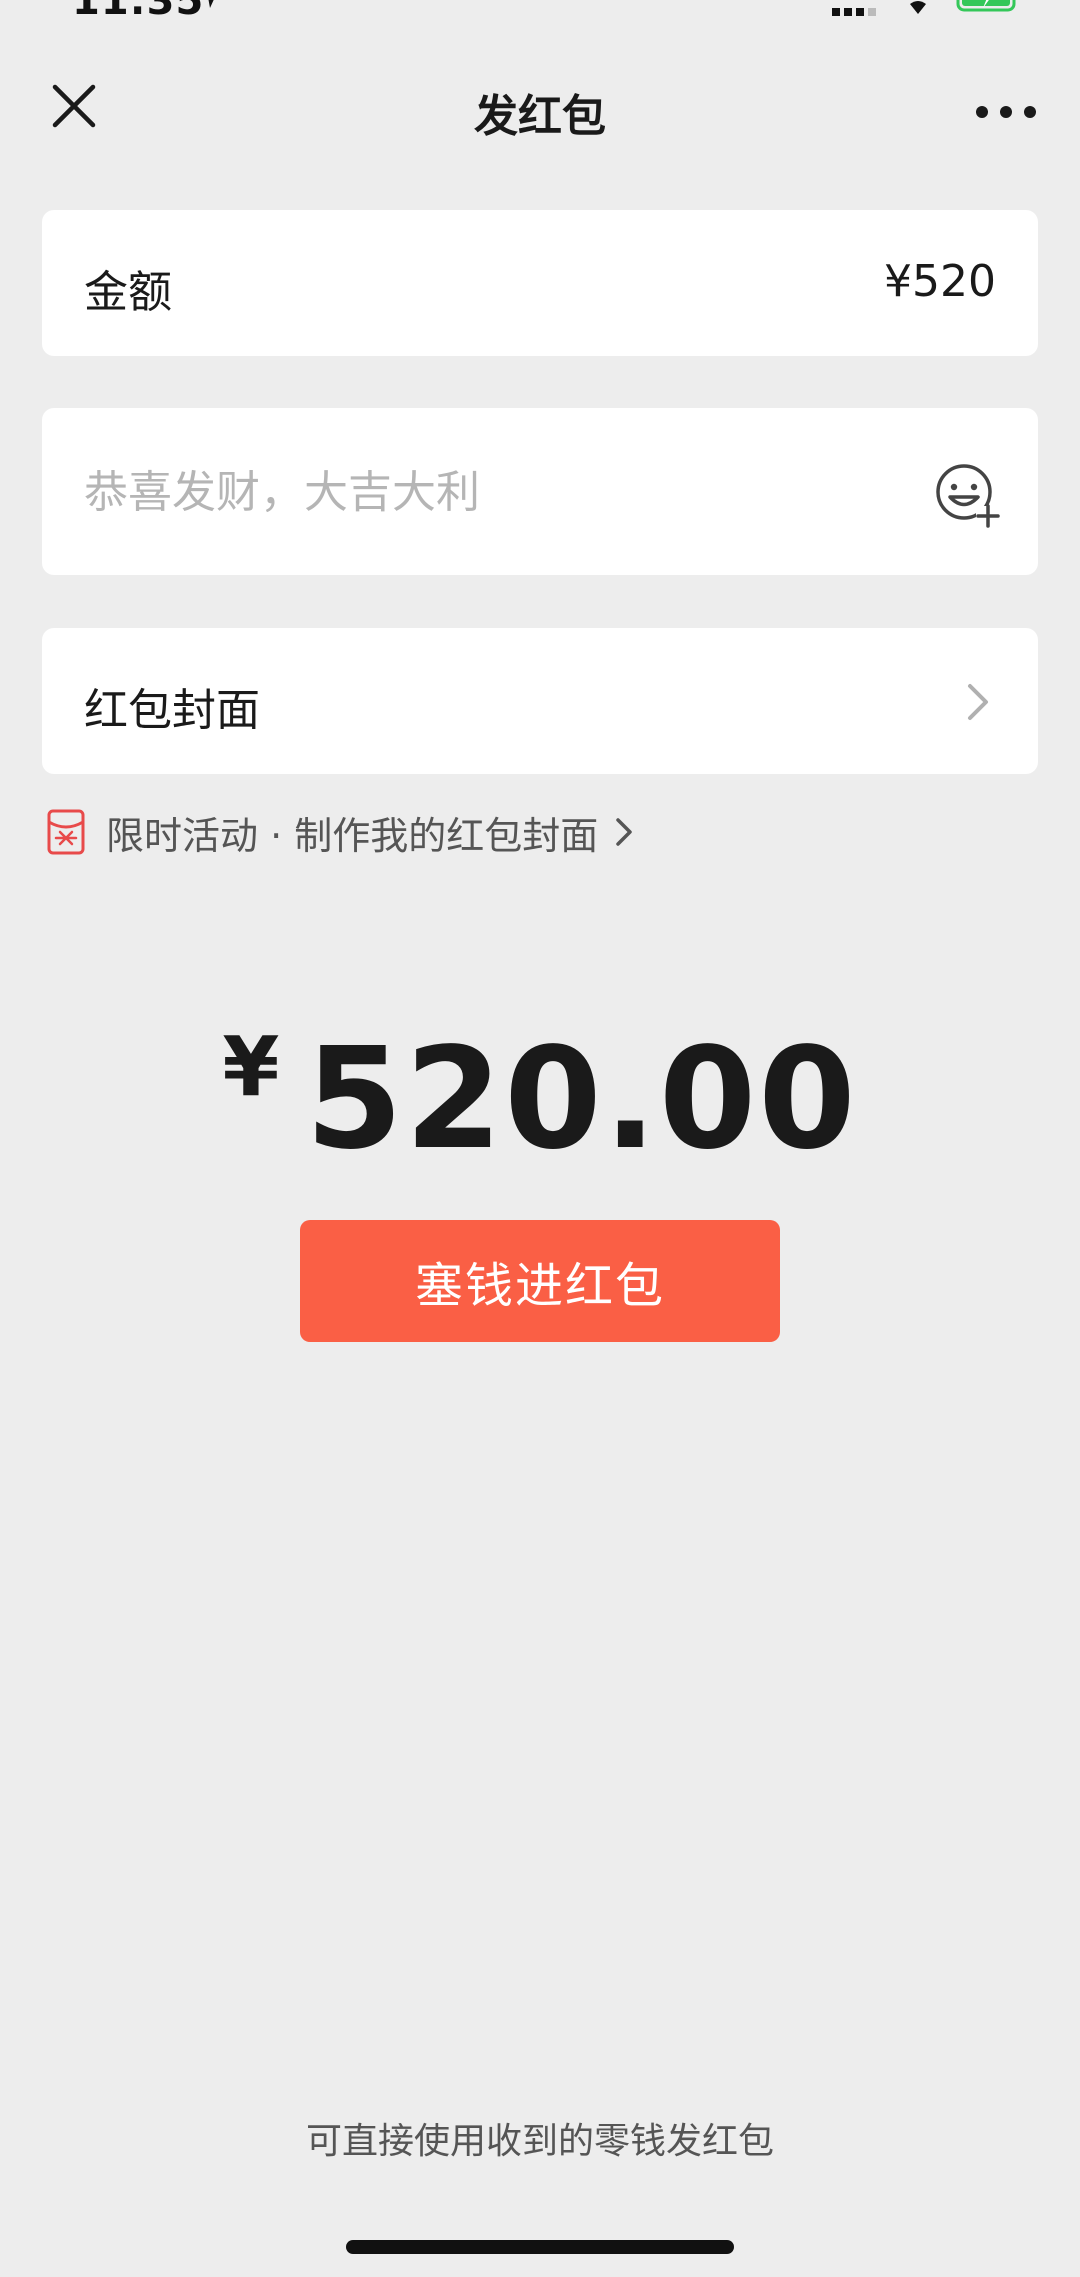 Image resolution: width=1080 pixels, height=2277 pixels. Describe the element at coordinates (251, 1067) in the screenshot. I see `total-currency: ¥` at that location.